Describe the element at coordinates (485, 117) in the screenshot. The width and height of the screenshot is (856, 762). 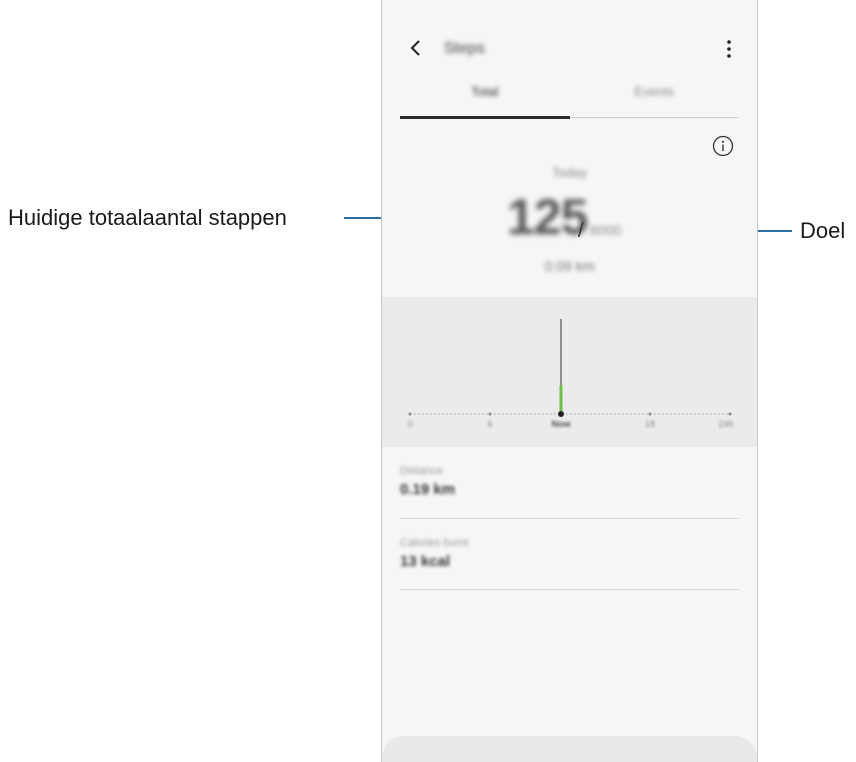
I see `active-tab-indicator` at that location.